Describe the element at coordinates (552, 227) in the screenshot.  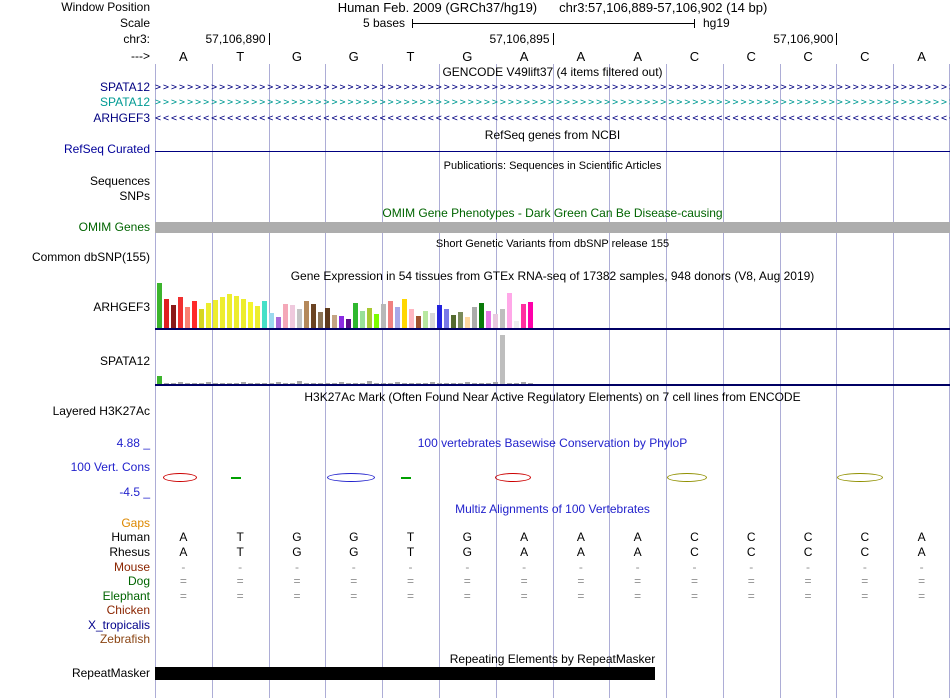
I see `omim-gene-bar` at that location.